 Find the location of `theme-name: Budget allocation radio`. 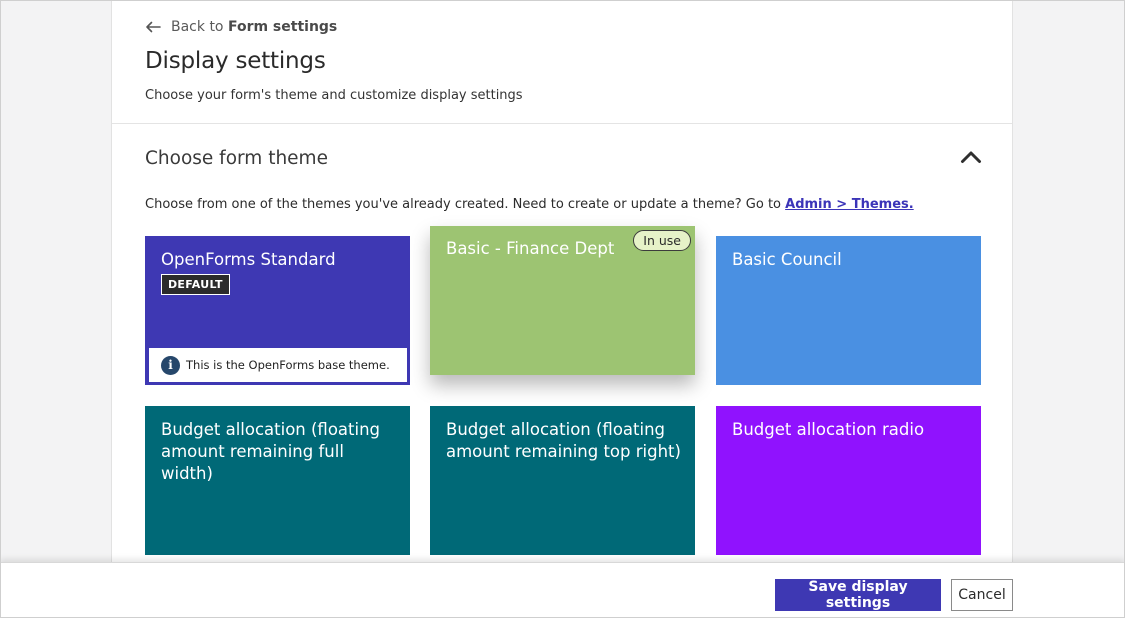

theme-name: Budget allocation radio is located at coordinates (828, 429).